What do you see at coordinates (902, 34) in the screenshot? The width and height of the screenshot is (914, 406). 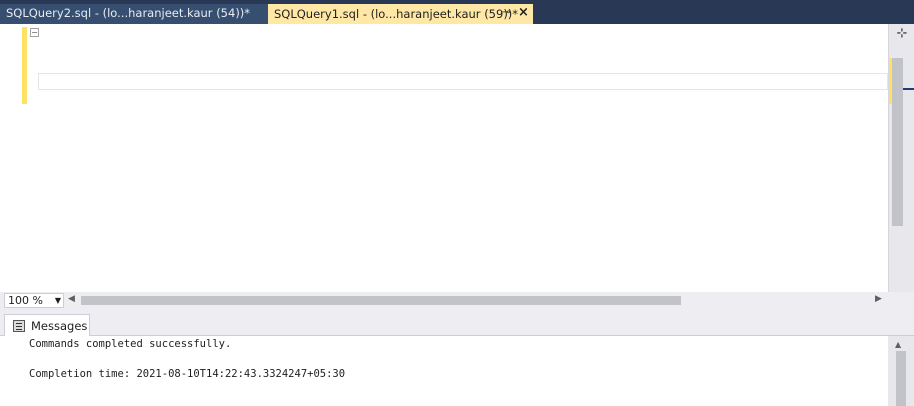 I see `split-window-icon: ⊹` at bounding box center [902, 34].